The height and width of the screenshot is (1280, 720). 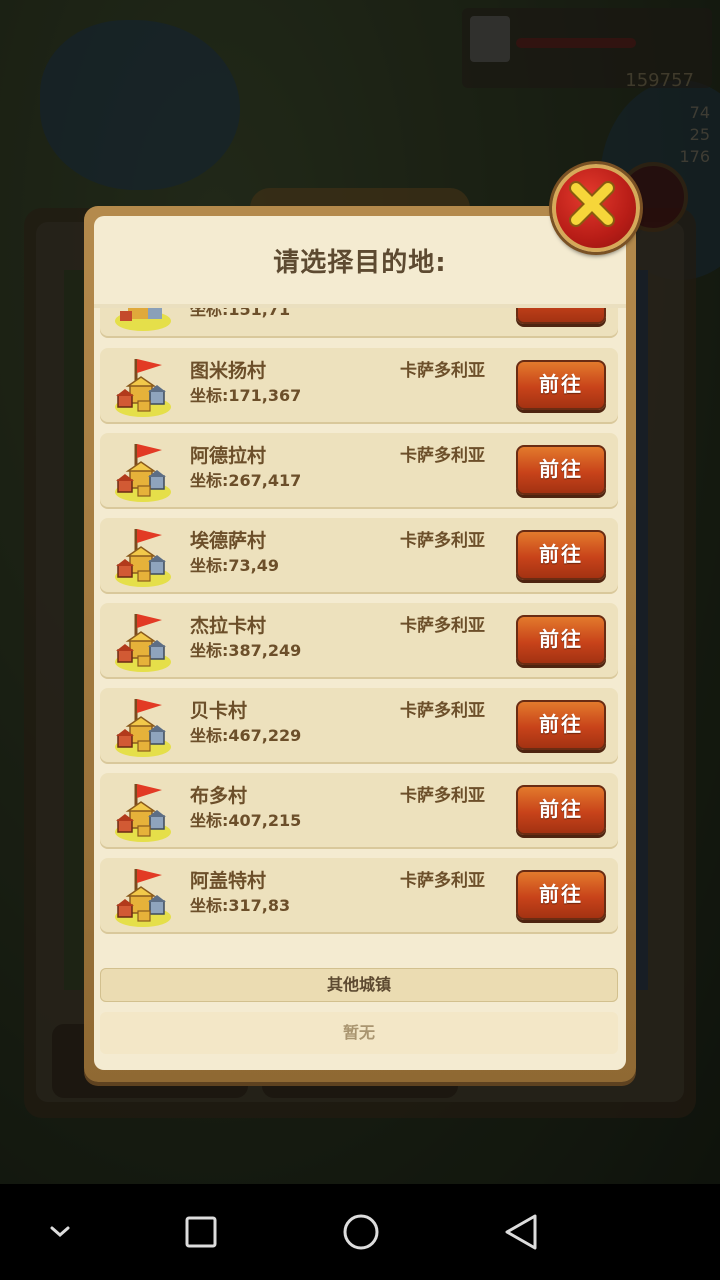 What do you see at coordinates (246, 480) in the screenshot?
I see `coordinate-label: 坐标:267,417` at bounding box center [246, 480].